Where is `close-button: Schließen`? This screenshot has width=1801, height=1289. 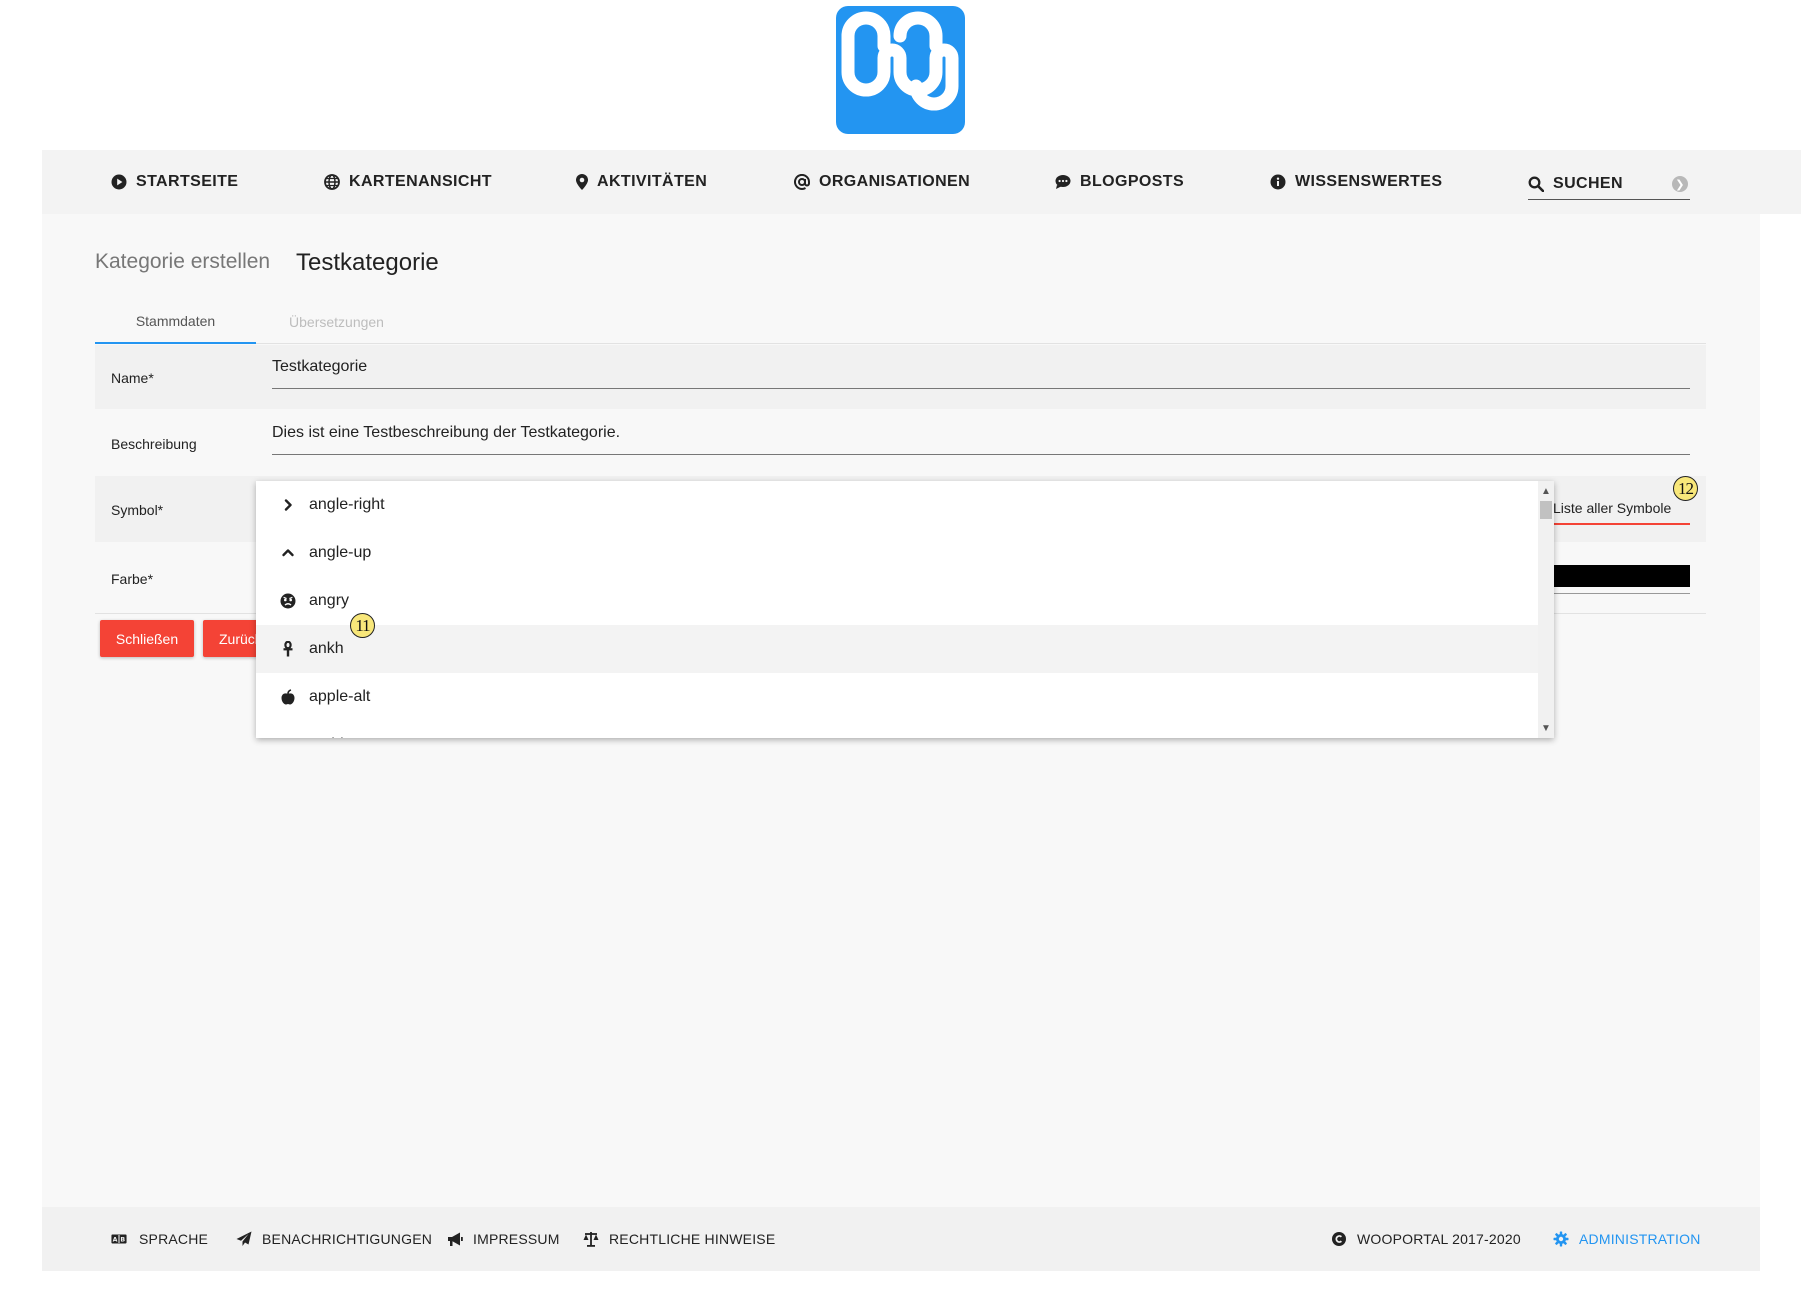
close-button: Schließen is located at coordinates (147, 638).